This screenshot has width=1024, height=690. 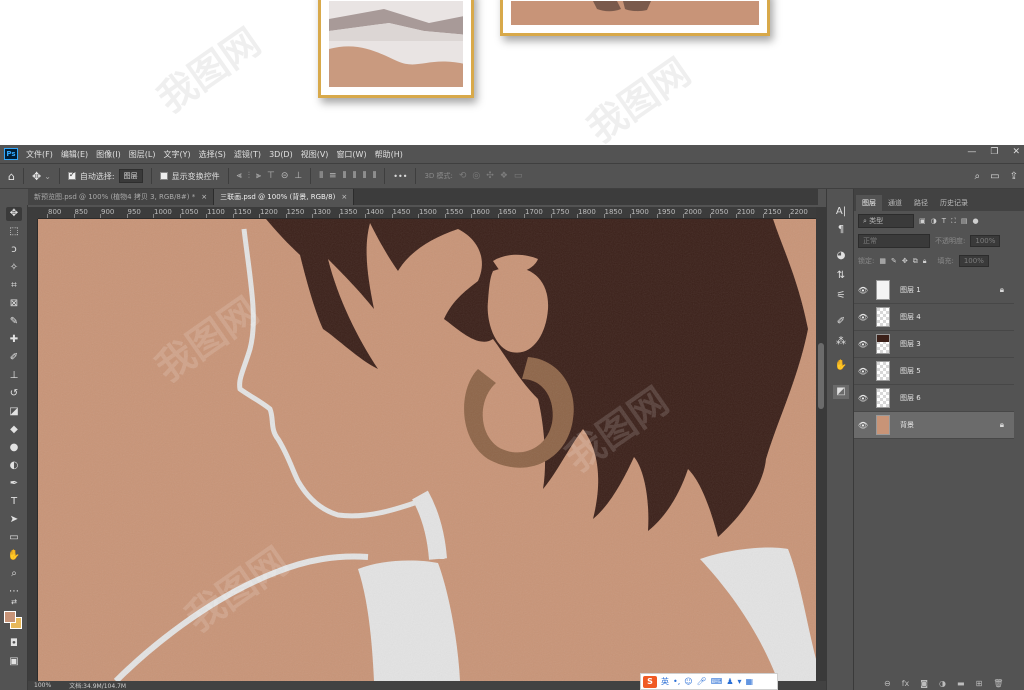 I want to click on dodge-tool-icon: ◐, so click(x=14, y=466).